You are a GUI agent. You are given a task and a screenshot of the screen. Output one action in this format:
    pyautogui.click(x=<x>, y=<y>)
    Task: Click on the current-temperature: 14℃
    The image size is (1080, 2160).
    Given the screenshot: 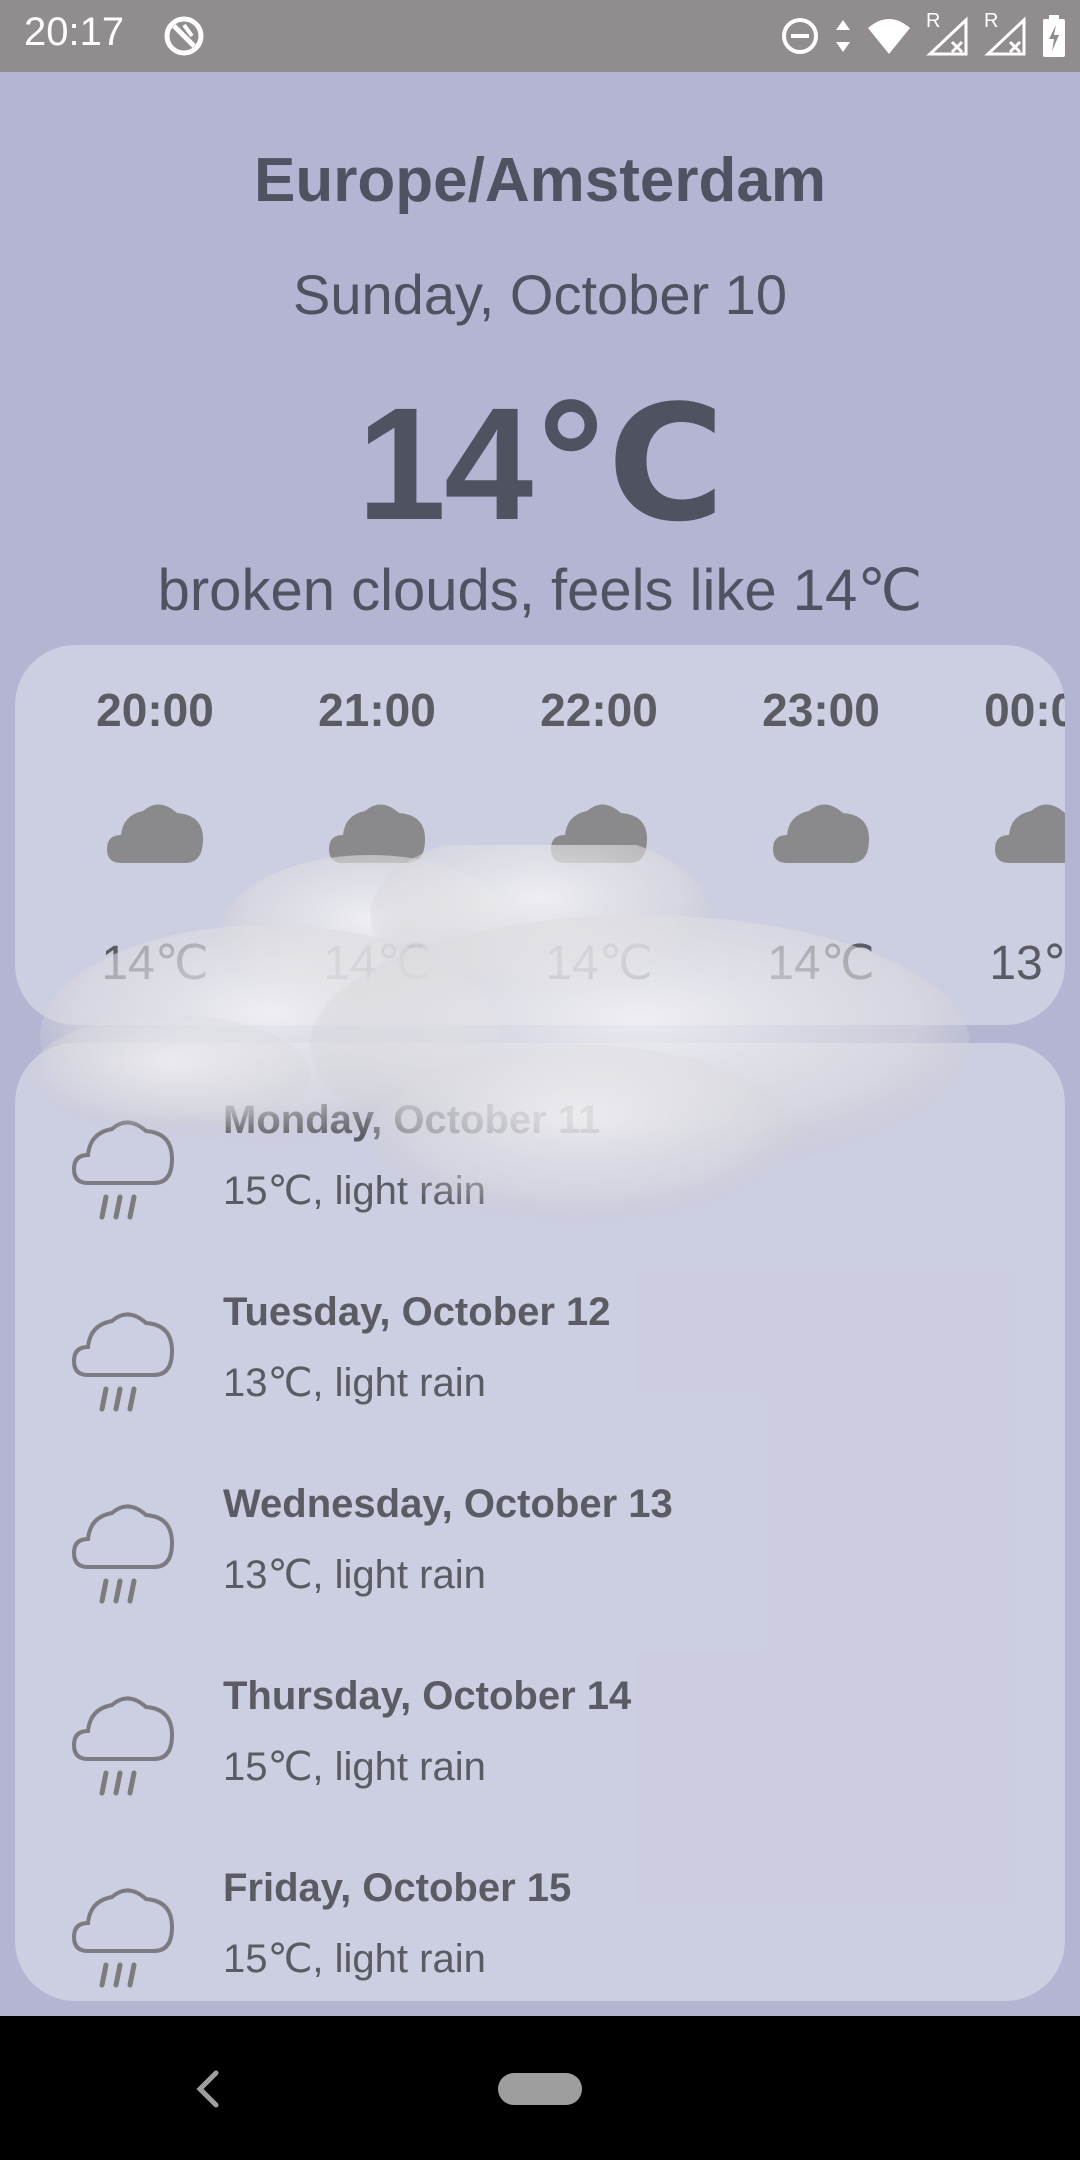 What is the action you would take?
    pyautogui.click(x=541, y=463)
    